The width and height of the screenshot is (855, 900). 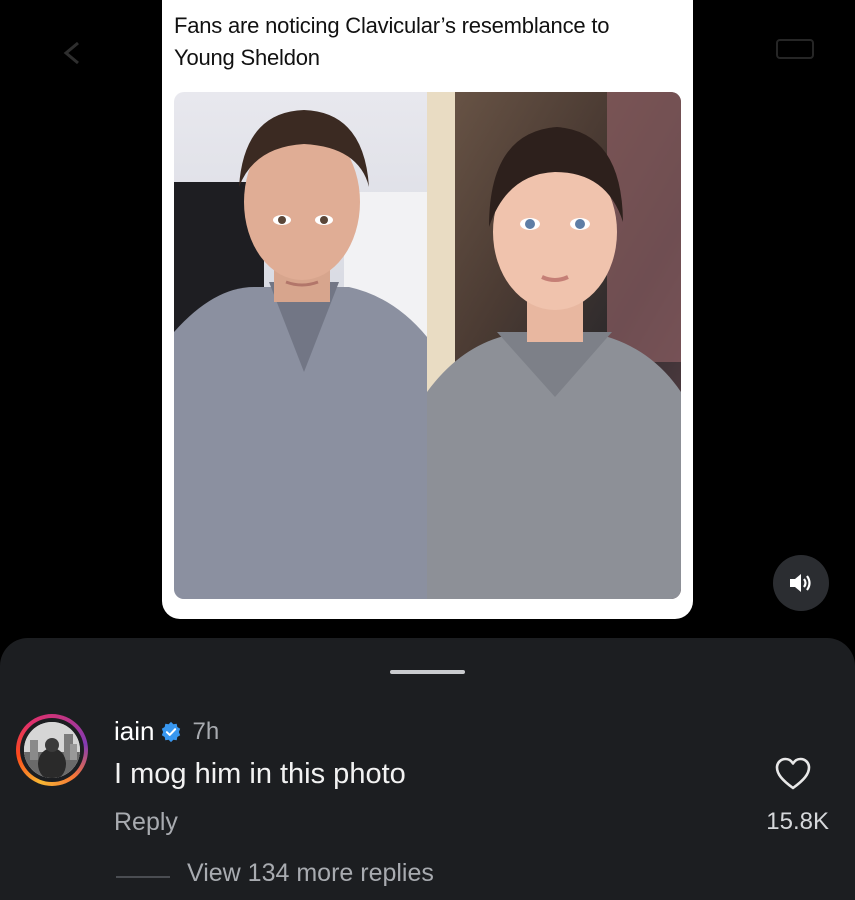 I want to click on back-arrow-icon, so click(x=73, y=53).